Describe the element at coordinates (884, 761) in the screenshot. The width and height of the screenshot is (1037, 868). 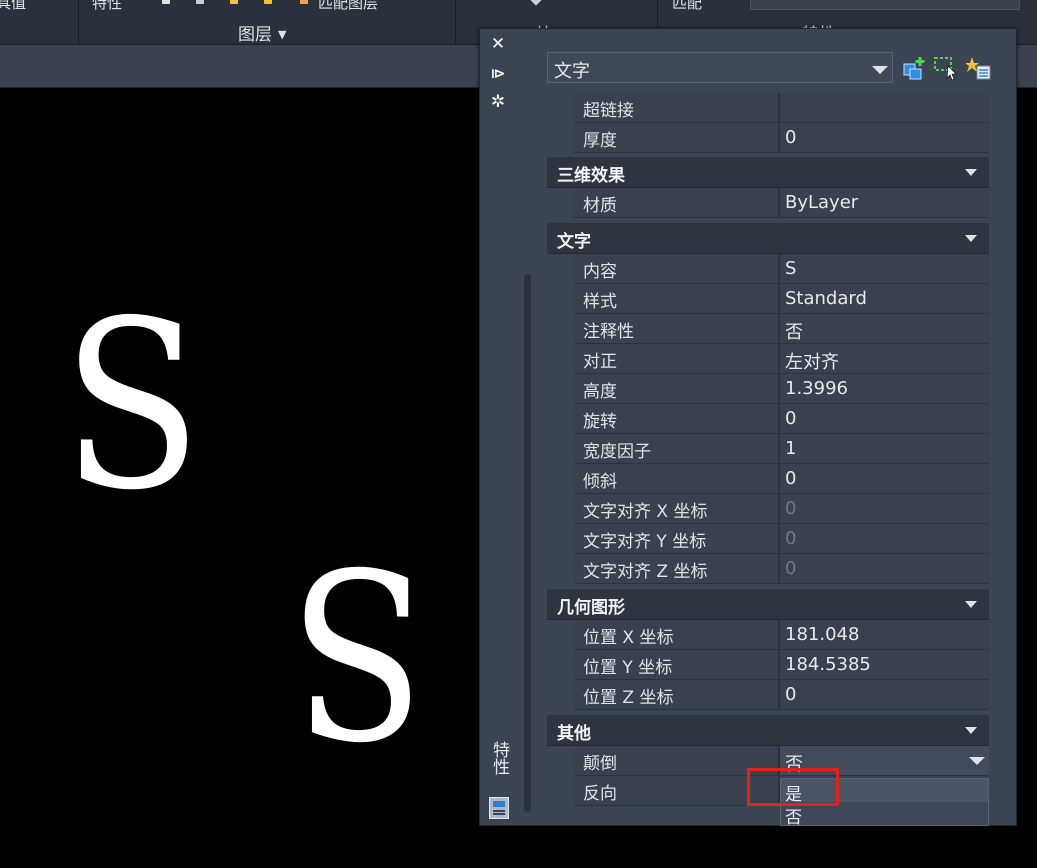
I see `property-value-select: 否` at that location.